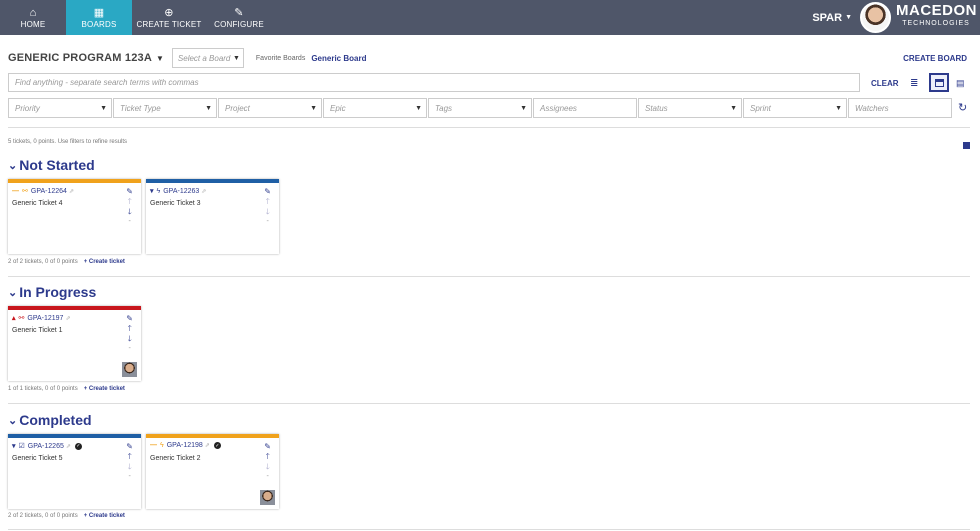 The height and width of the screenshot is (531, 980). Describe the element at coordinates (217, 445) in the screenshot. I see `check-circle-icon: ✓` at that location.